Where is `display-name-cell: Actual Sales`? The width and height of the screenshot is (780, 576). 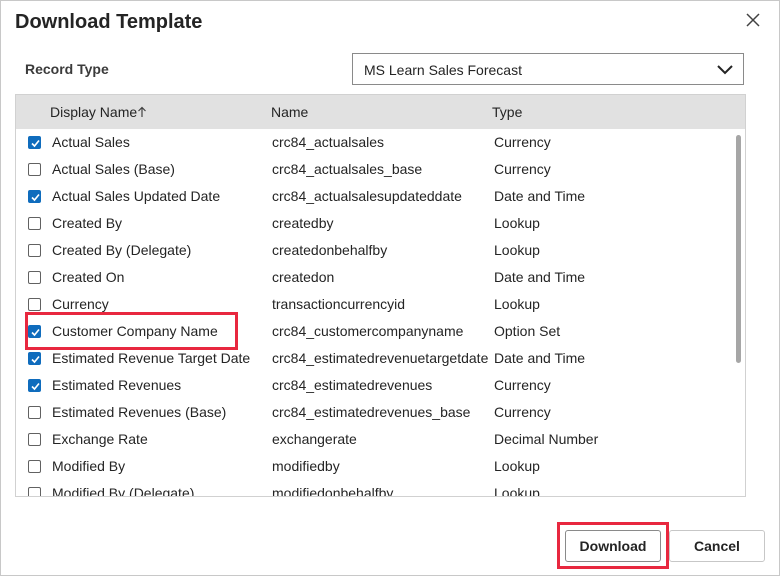 display-name-cell: Actual Sales is located at coordinates (91, 142).